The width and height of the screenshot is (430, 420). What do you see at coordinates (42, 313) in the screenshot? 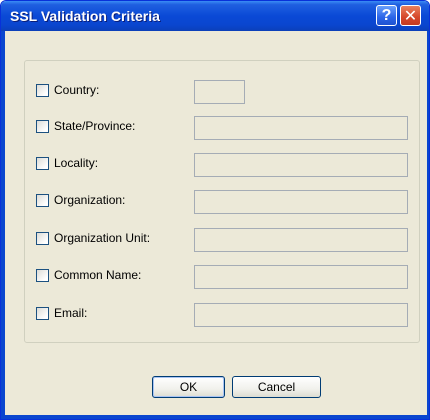
I see `email-checkbox` at bounding box center [42, 313].